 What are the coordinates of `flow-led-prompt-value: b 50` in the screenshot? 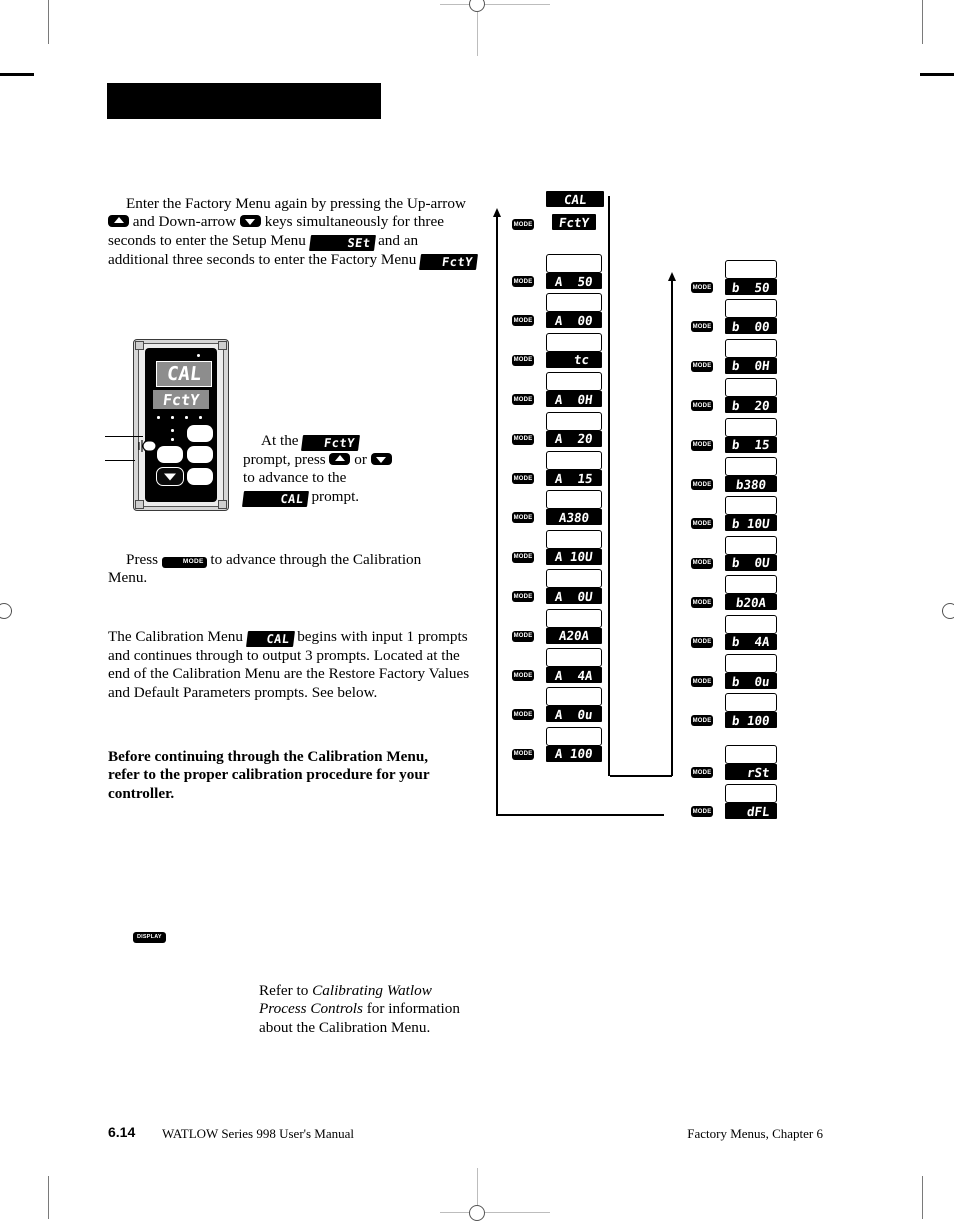 It's located at (751, 287).